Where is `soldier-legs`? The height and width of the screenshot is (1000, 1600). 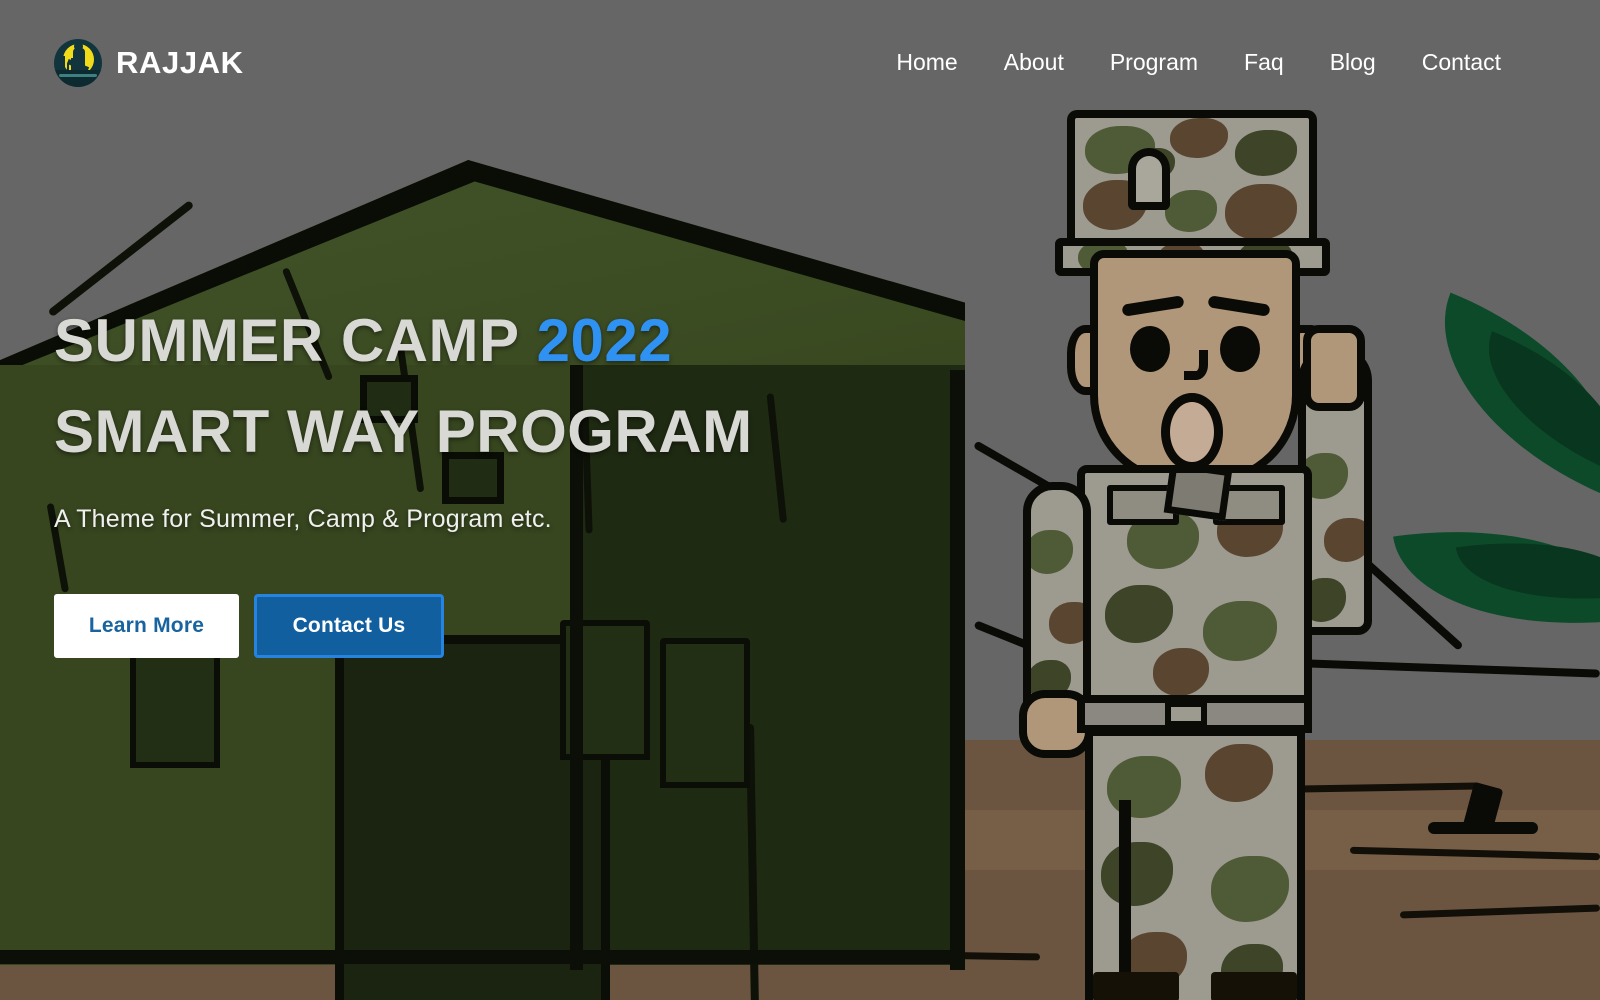 soldier-legs is located at coordinates (1195, 864).